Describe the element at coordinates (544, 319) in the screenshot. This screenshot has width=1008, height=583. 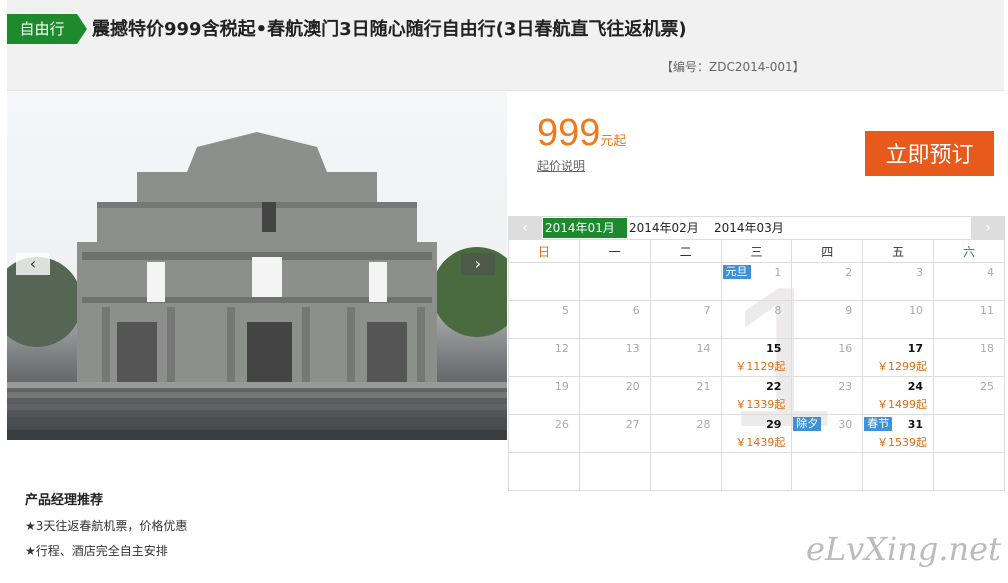
I see `calendar-day-cell: 5` at that location.